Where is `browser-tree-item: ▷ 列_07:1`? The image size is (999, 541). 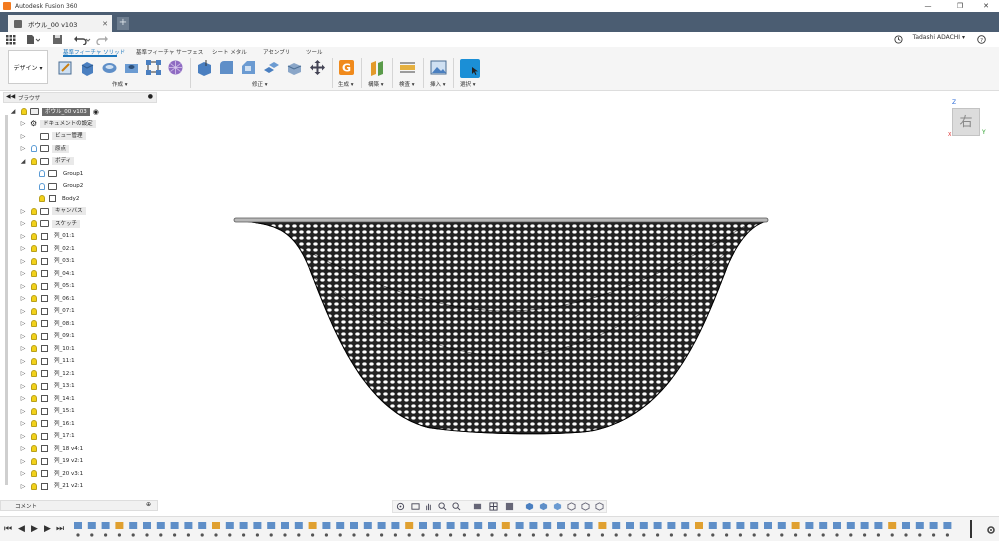 browser-tree-item: ▷ 列_07:1 is located at coordinates (49, 311).